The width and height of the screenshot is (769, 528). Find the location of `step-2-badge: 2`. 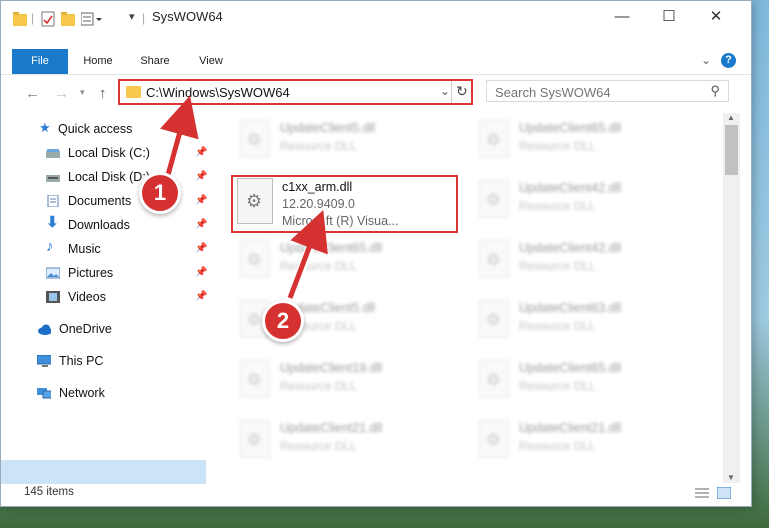

step-2-badge: 2 is located at coordinates (283, 321).